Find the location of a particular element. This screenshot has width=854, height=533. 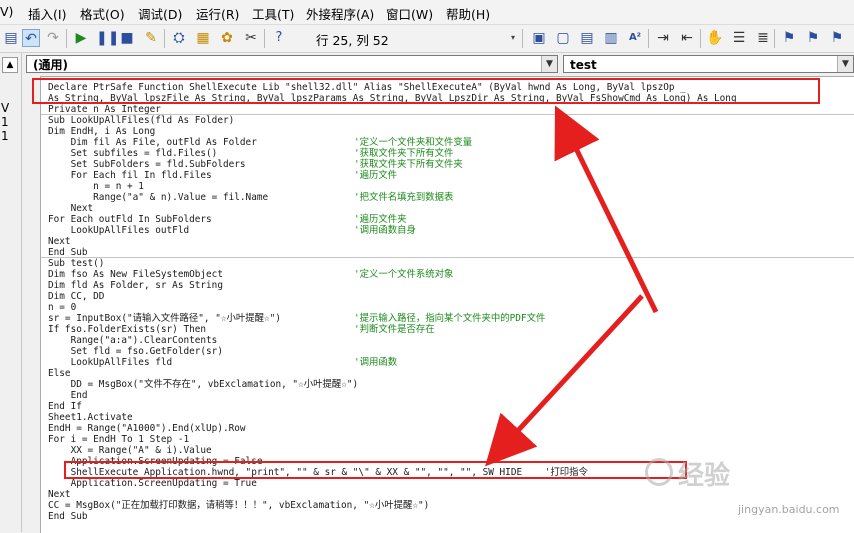

code-line: sr = InputBox("请输入文件路径", "☆小叶提醒☆") is located at coordinates (164, 318).